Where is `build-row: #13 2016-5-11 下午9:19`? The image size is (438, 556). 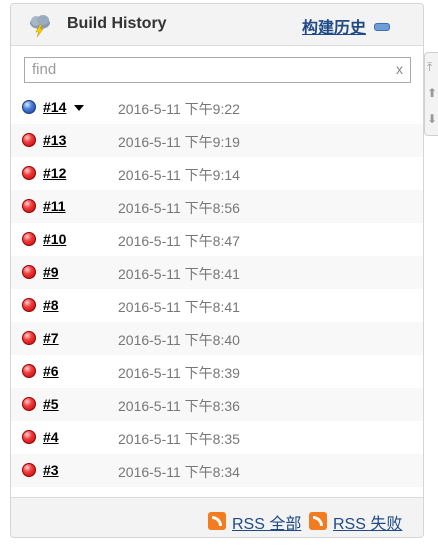 build-row: #13 2016-5-11 下午9:19 is located at coordinates (217, 140).